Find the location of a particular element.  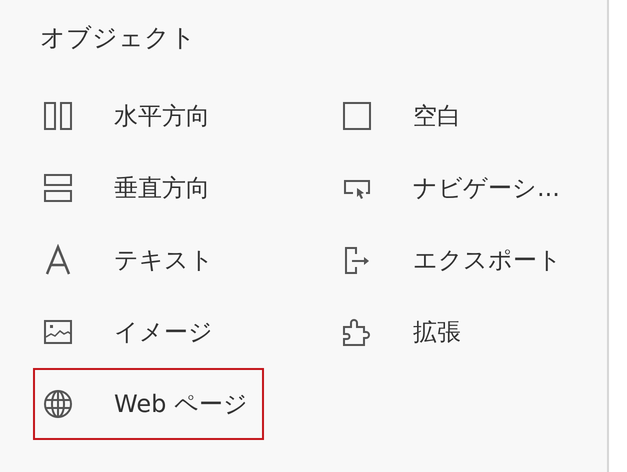

object-item: 空白 is located at coordinates (404, 116).